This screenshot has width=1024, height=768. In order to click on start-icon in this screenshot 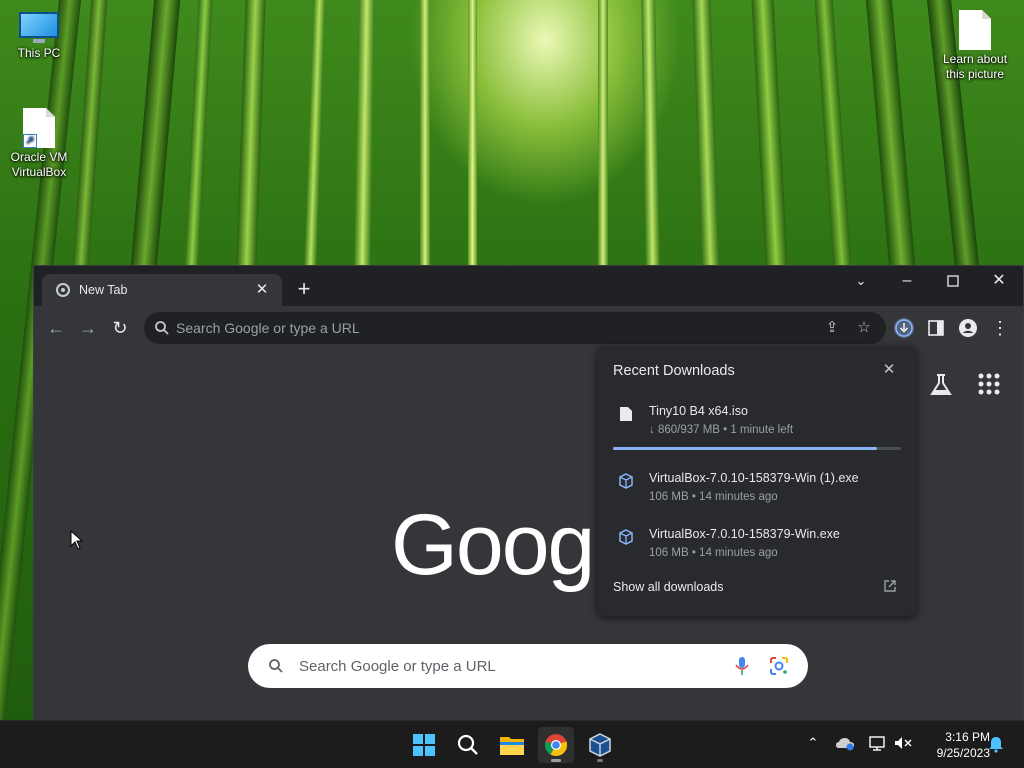, I will do `click(424, 745)`.